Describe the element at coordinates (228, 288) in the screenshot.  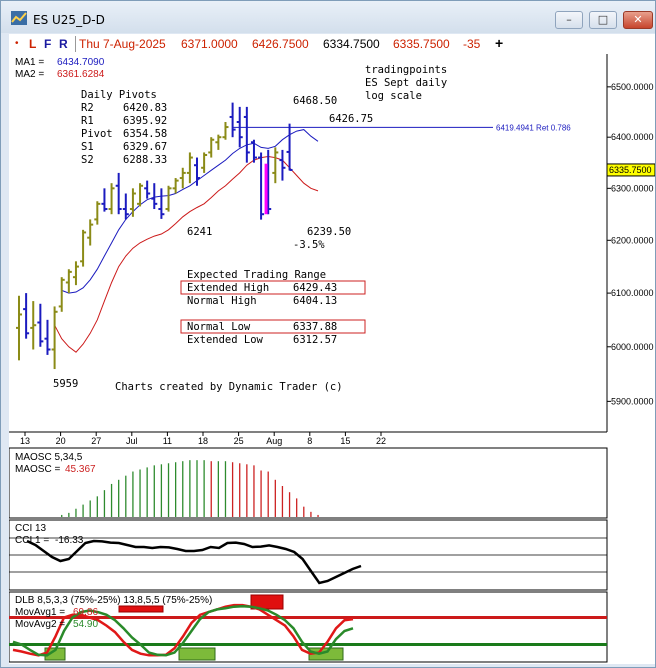
I see `range-label: Extended High` at that location.